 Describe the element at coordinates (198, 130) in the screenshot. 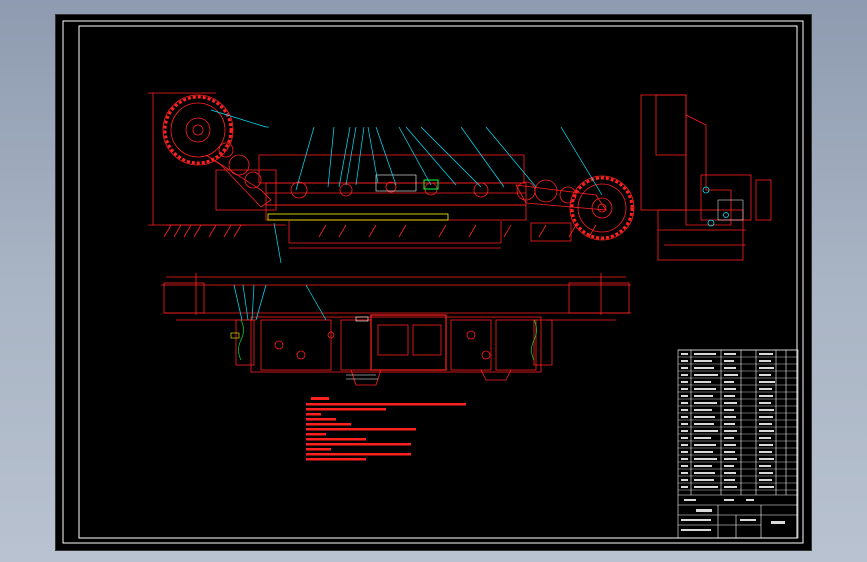

I see `left-cutting-drum` at that location.